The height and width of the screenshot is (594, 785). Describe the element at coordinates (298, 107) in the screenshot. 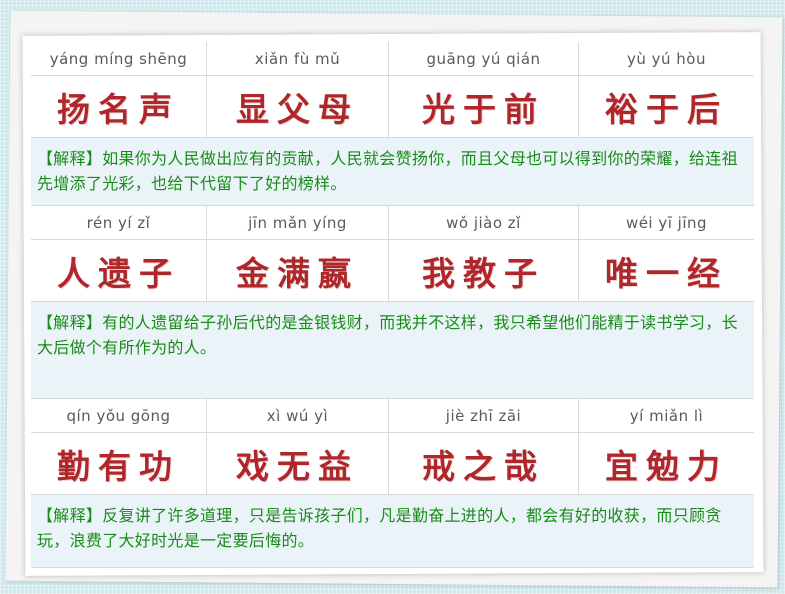

I see `hanzi-cell: 显父母` at that location.